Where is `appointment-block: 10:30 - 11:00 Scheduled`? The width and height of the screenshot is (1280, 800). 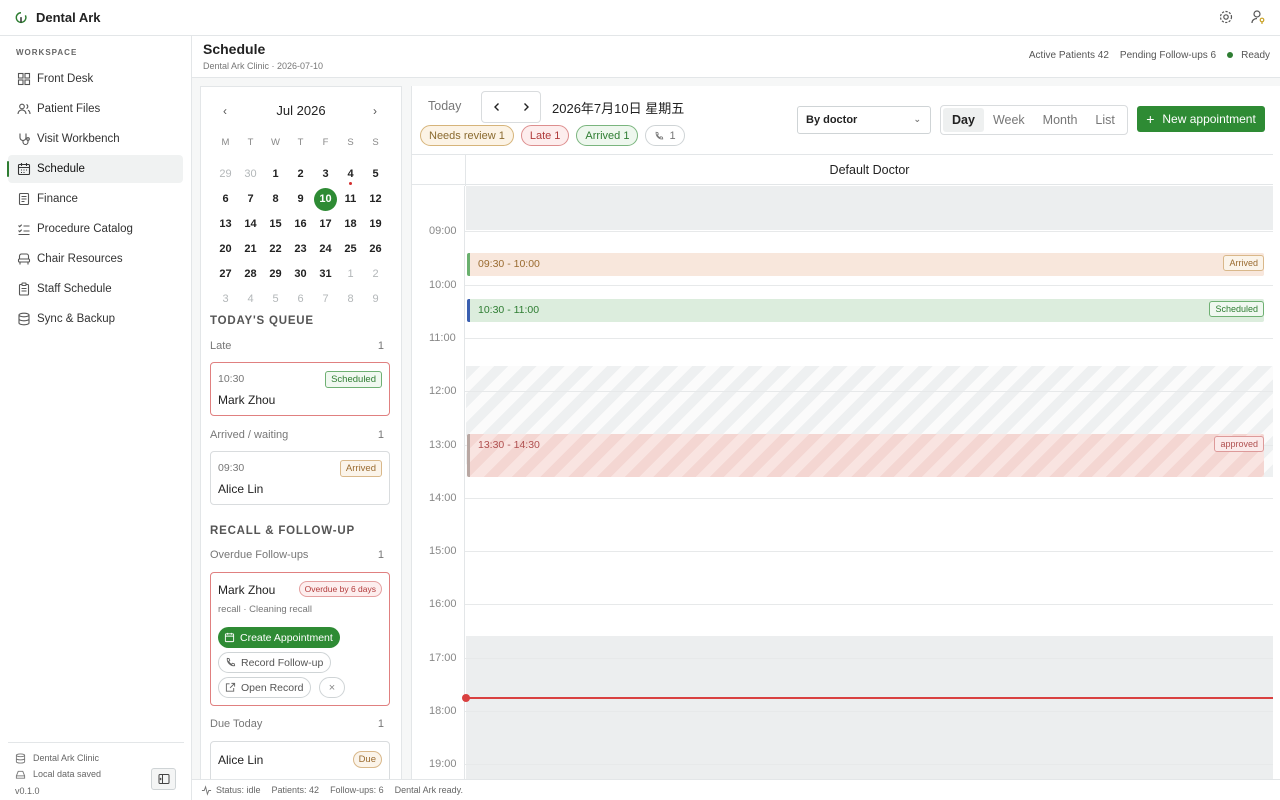
appointment-block: 10:30 - 11:00 Scheduled is located at coordinates (865, 310).